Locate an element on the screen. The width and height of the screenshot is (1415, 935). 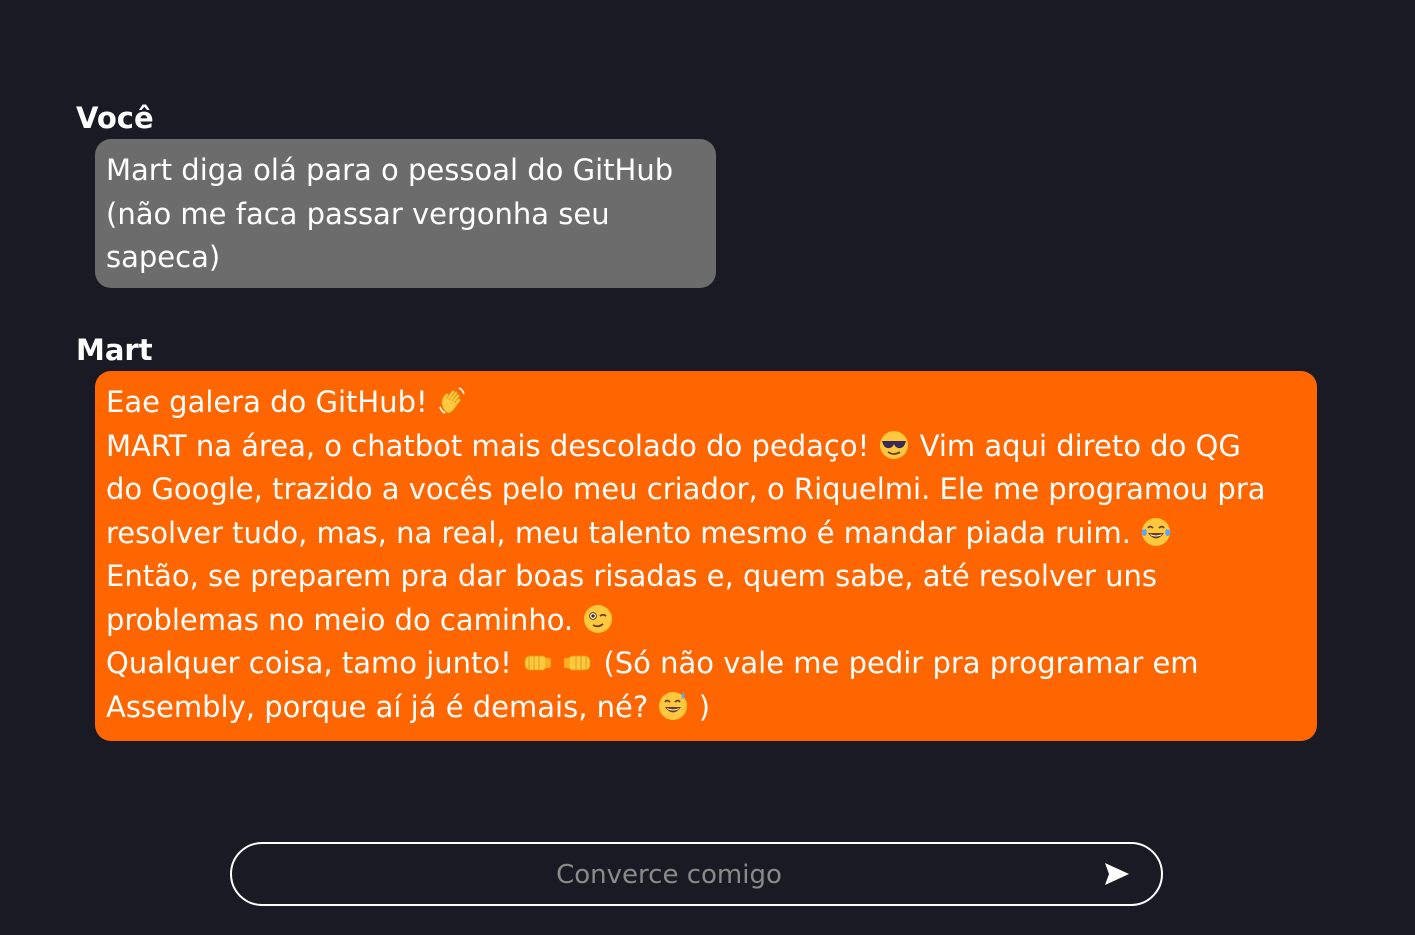
send-button is located at coordinates (1117, 874).